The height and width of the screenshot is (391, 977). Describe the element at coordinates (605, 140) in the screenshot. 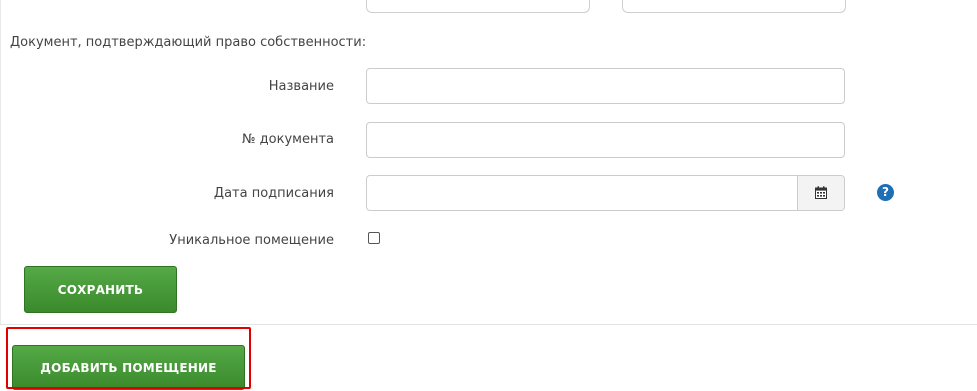

I see `doc-number-input` at that location.